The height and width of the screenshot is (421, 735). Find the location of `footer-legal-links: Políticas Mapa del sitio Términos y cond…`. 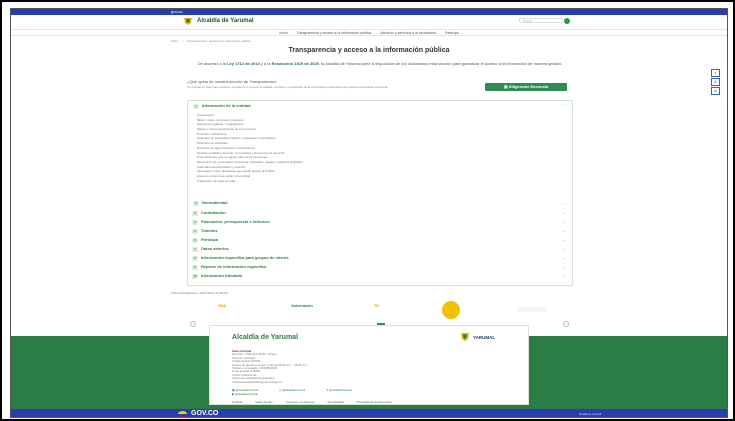

footer-legal-links: Políticas Mapa del sitio Términos y cond… is located at coordinates (377, 402).